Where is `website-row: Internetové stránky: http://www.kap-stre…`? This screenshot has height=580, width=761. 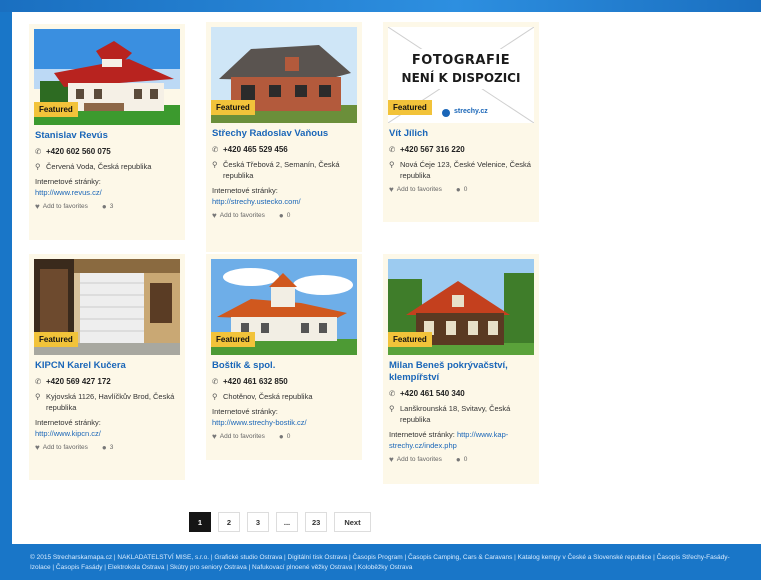
website-row: Internetové stránky: http://www.kap-stre… is located at coordinates (462, 440).